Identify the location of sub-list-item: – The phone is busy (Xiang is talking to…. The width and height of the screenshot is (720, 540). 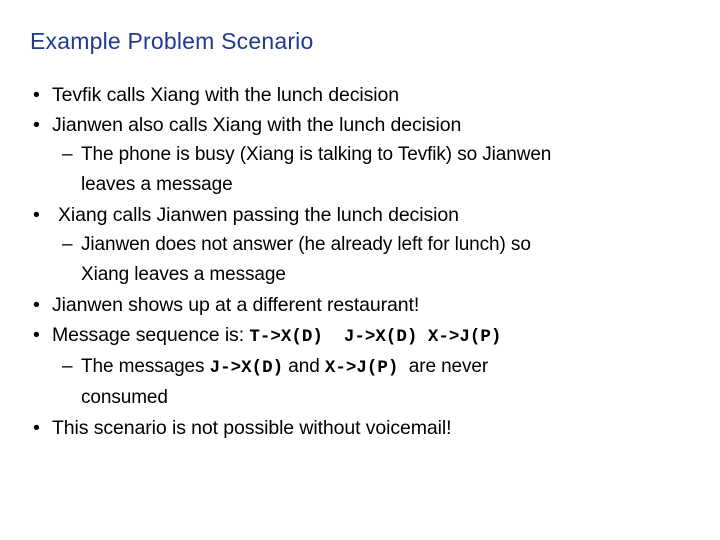
(360, 155).